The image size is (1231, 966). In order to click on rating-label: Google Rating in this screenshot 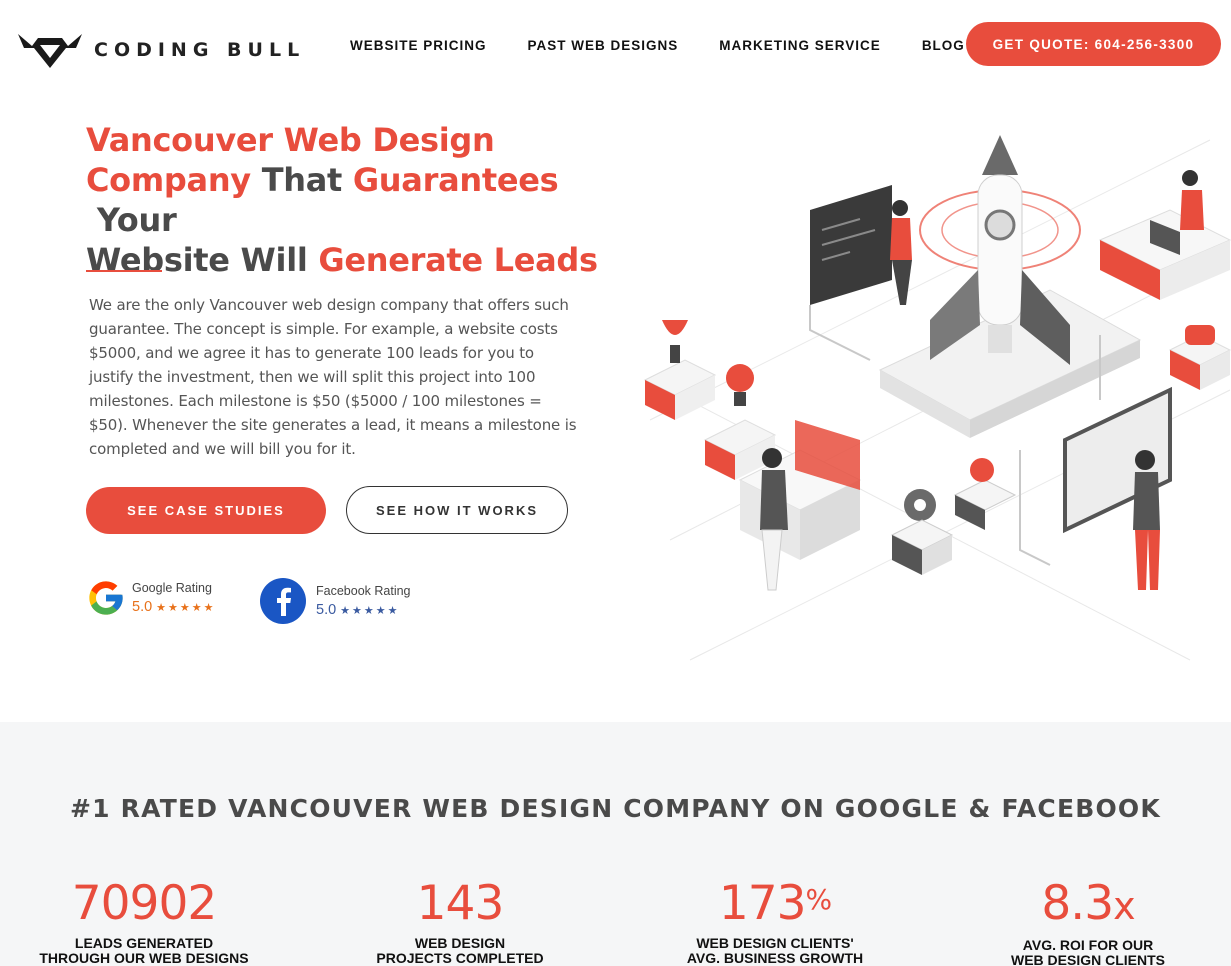, I will do `click(172, 587)`.